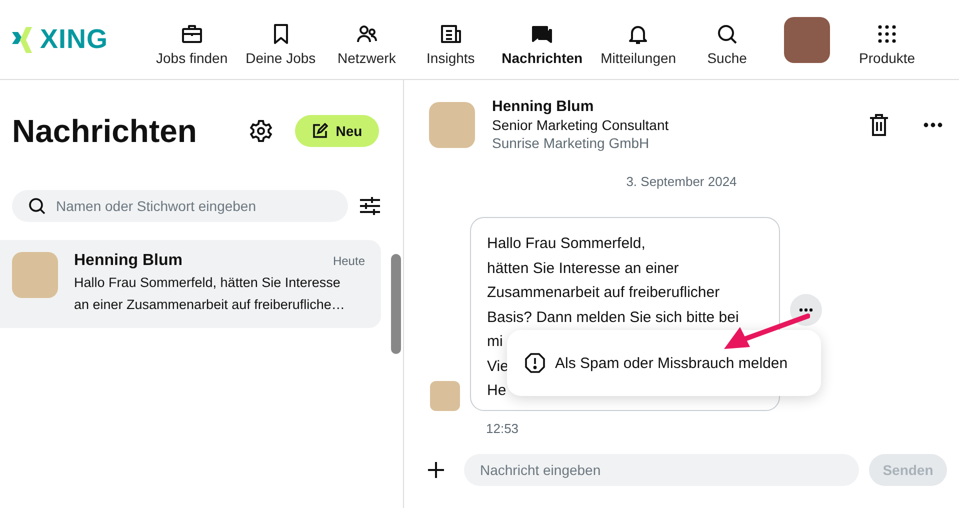 Image resolution: width=959 pixels, height=508 pixels. What do you see at coordinates (348, 261) in the screenshot?
I see `message-time: Heute` at bounding box center [348, 261].